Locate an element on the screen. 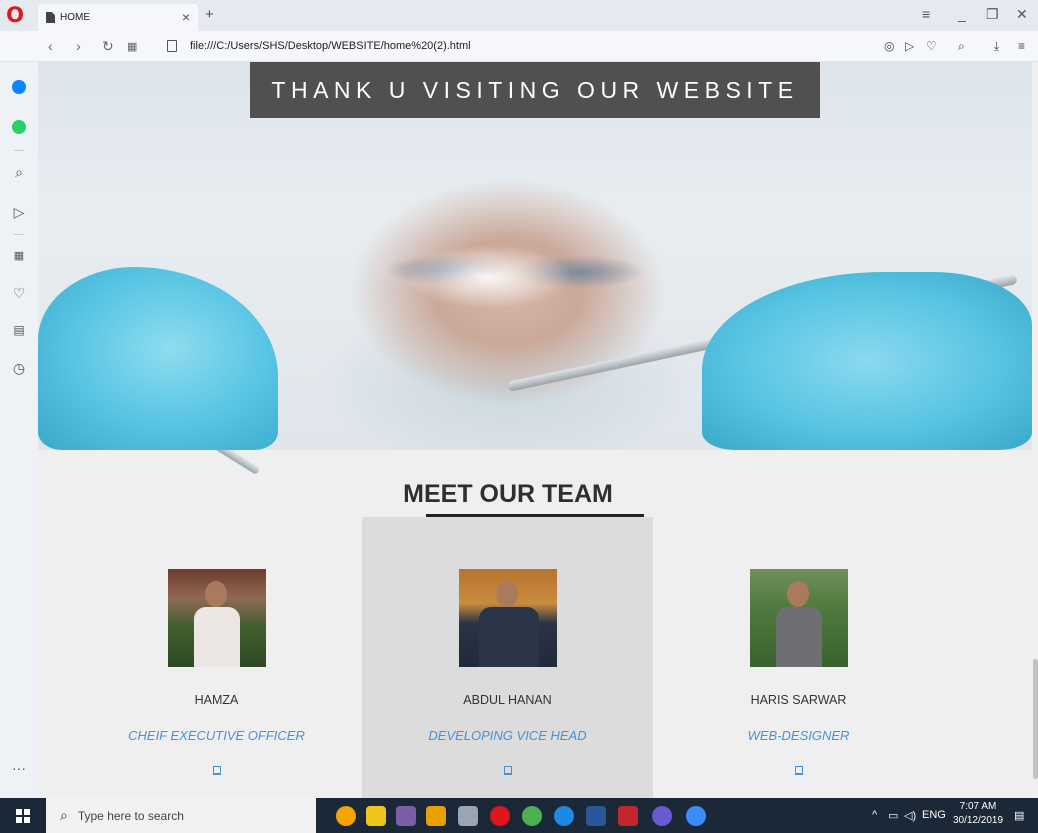 The width and height of the screenshot is (1038, 833). tab-home: HOME × is located at coordinates (118, 17).